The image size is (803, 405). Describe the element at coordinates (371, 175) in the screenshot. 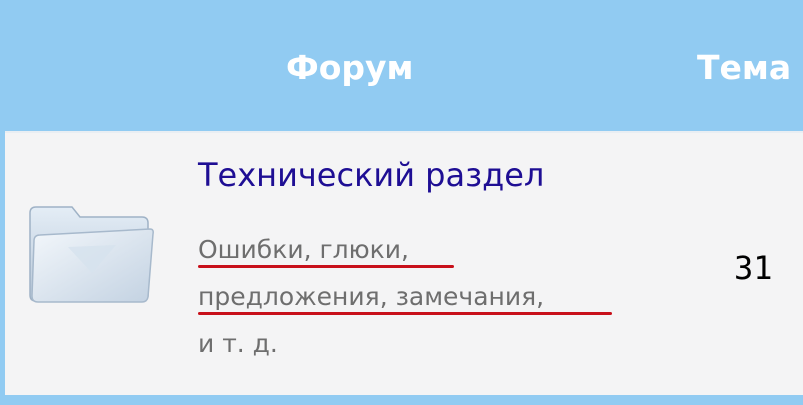

I see `forum-title-link: Технический раздел` at that location.